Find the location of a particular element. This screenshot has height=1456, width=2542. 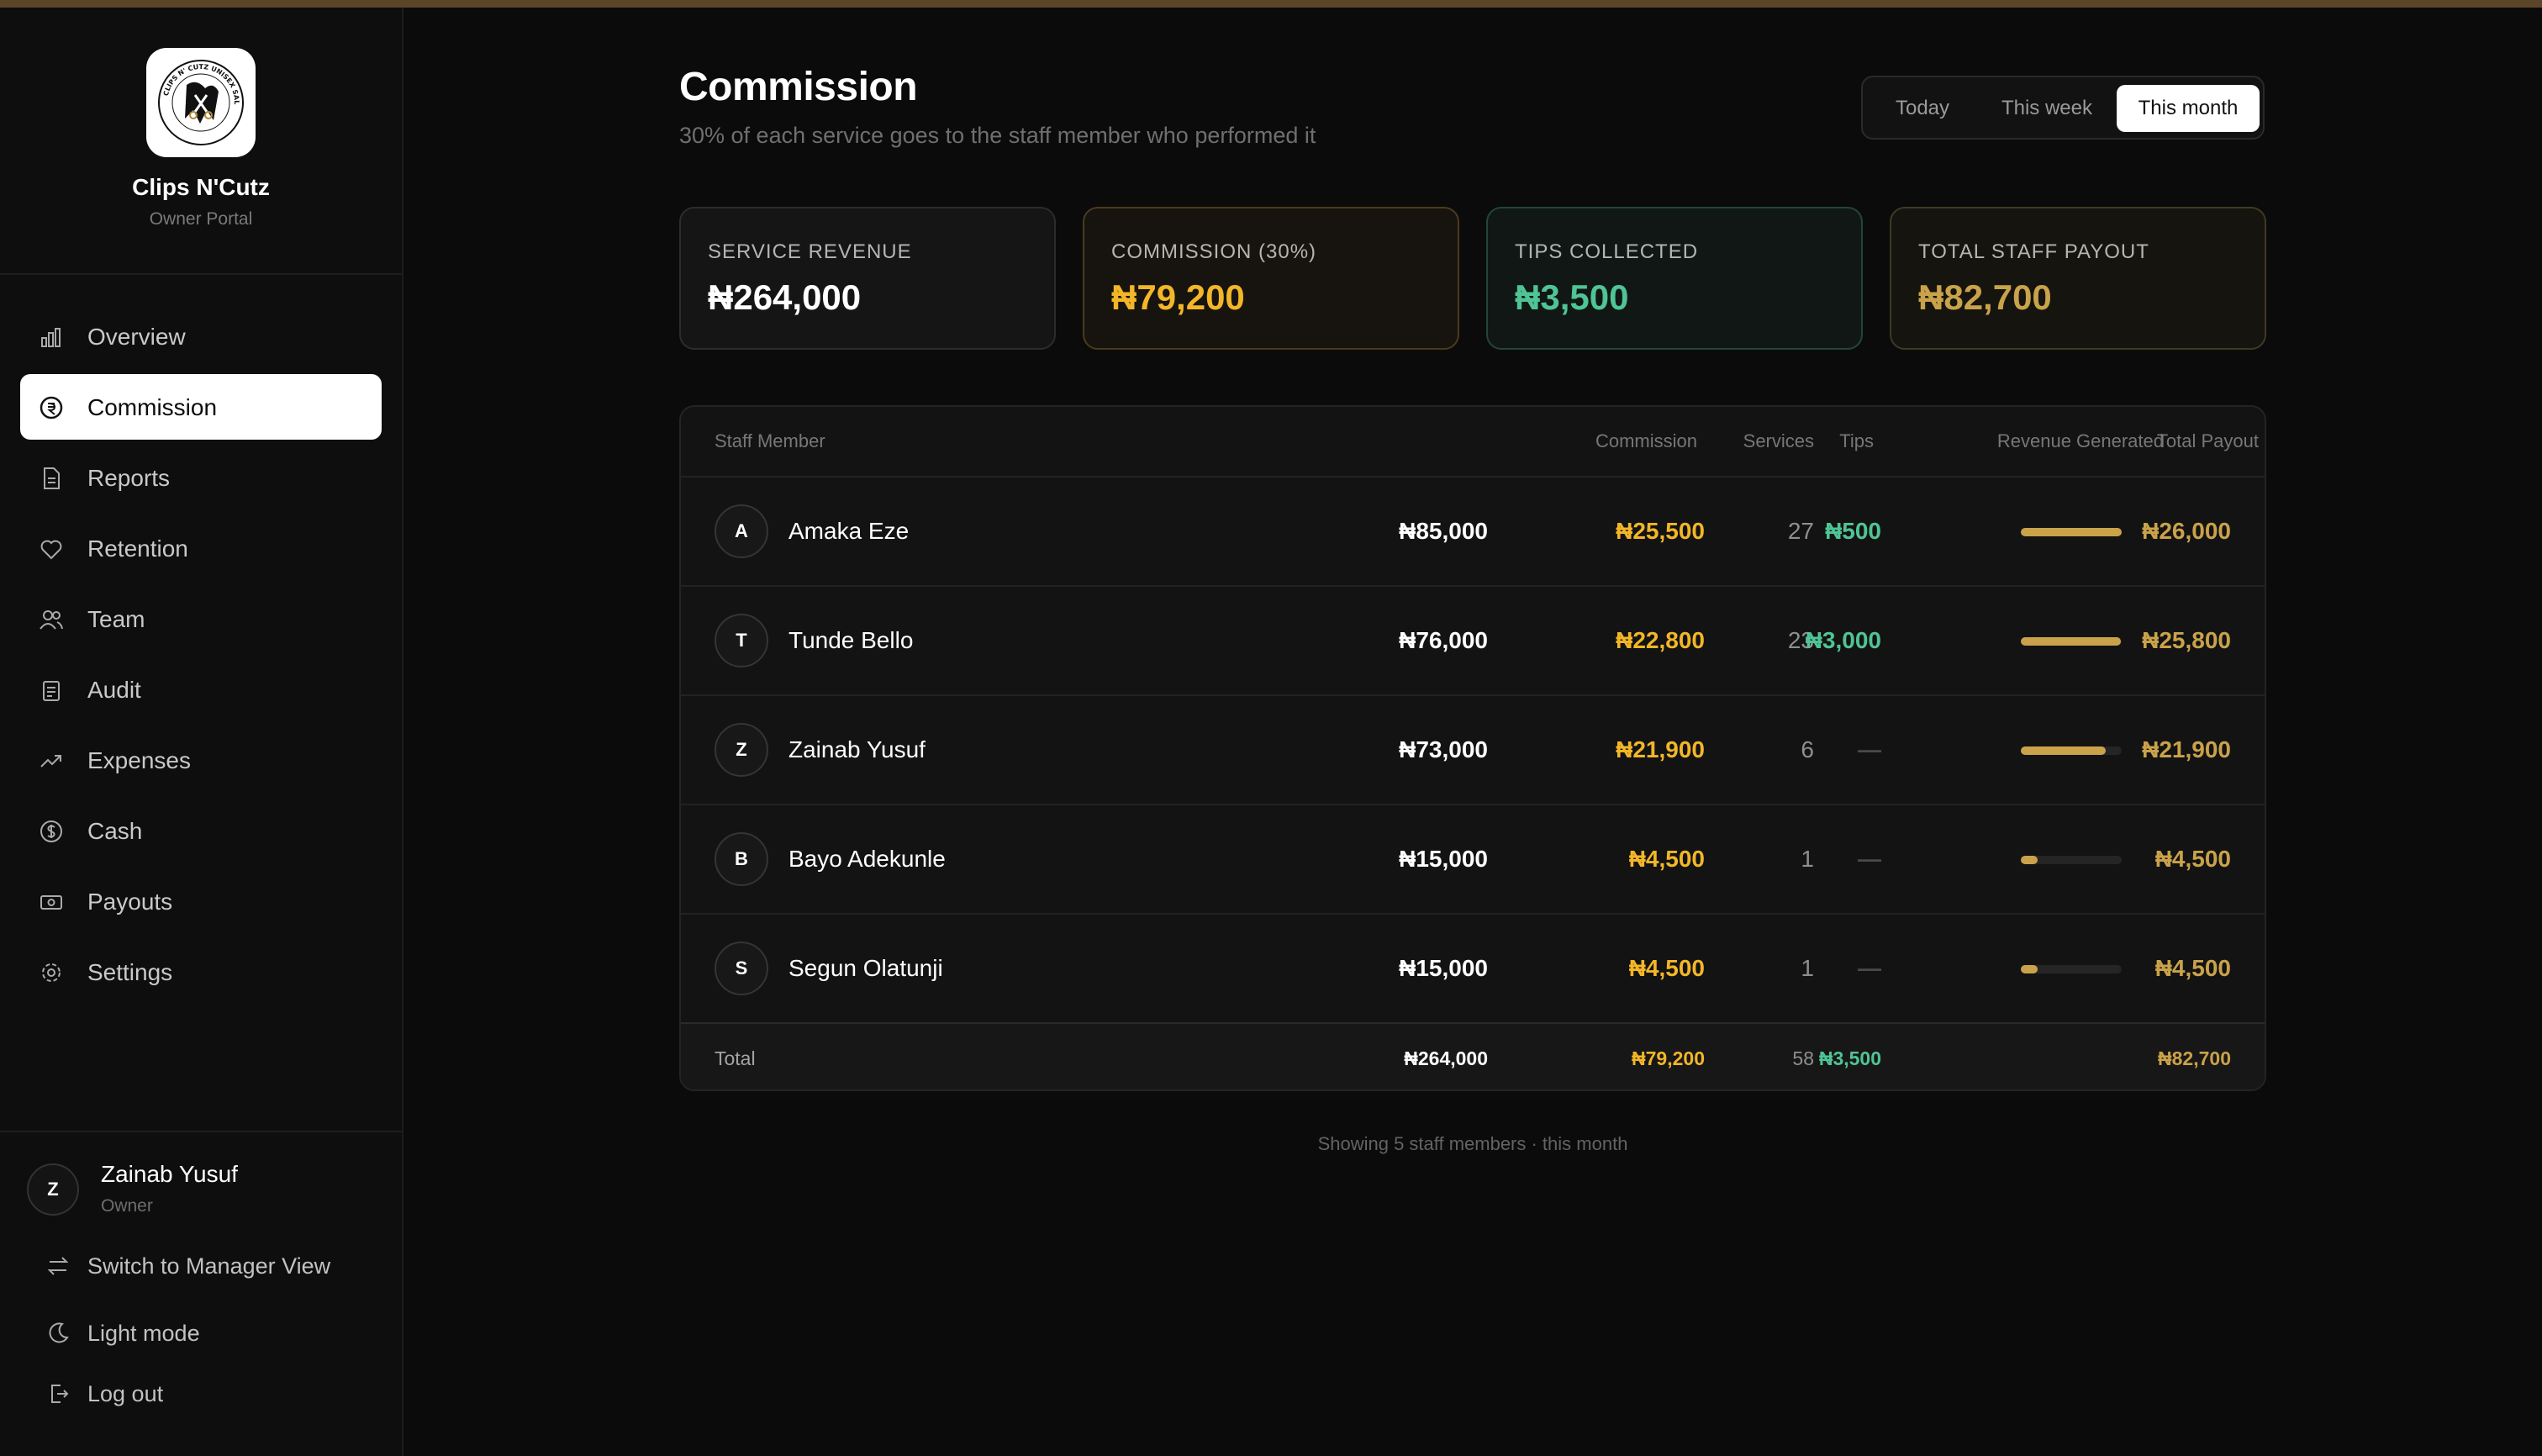

commission-amount: ₦4,500 is located at coordinates (1667, 859).